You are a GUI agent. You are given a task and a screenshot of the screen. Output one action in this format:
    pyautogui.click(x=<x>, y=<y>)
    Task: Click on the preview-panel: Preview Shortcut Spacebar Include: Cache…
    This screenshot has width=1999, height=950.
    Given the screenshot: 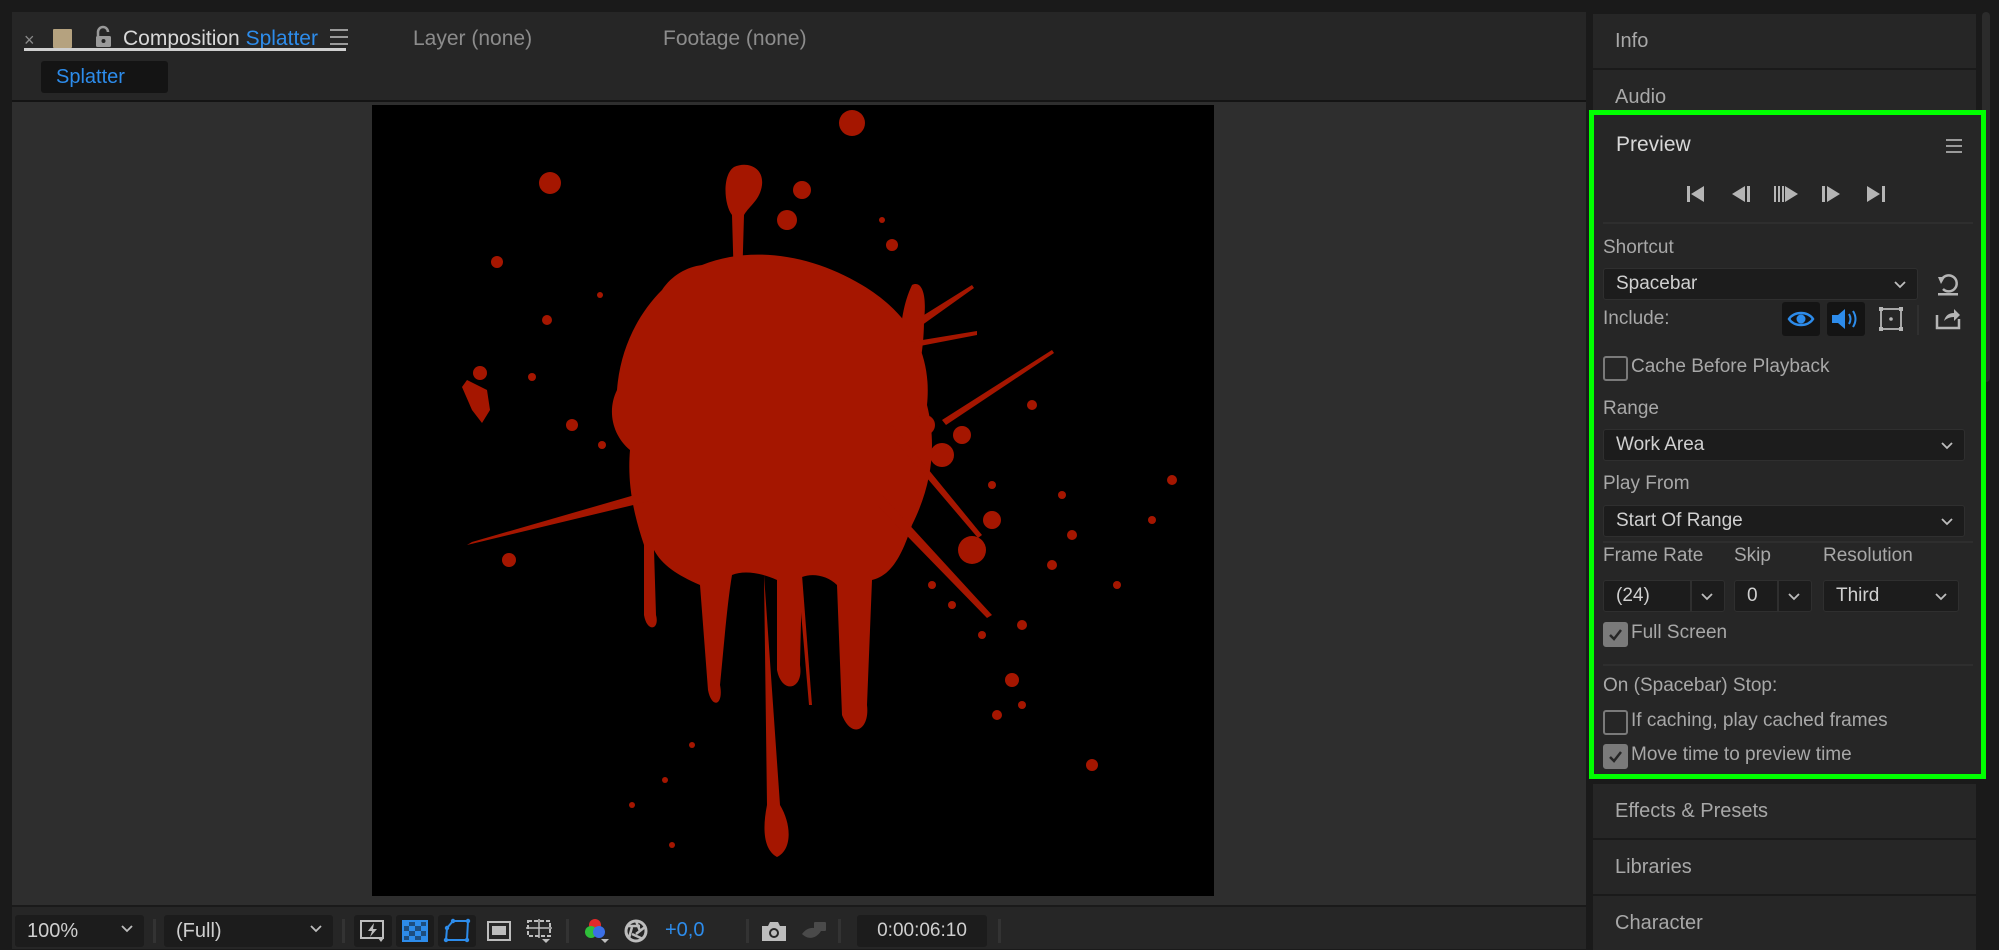 What is the action you would take?
    pyautogui.click(x=1787, y=444)
    